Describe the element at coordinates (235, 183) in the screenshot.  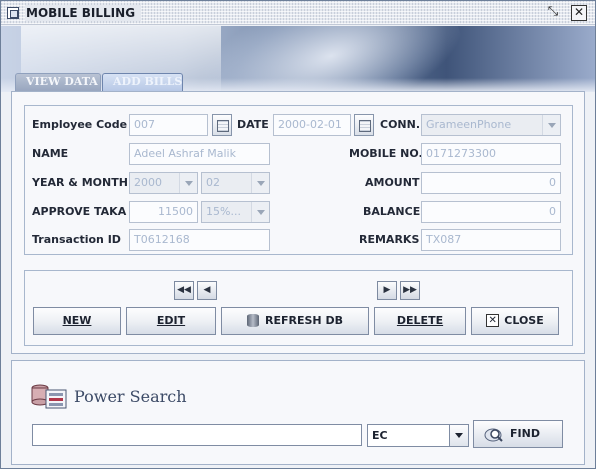
I see `month-select: 02` at that location.